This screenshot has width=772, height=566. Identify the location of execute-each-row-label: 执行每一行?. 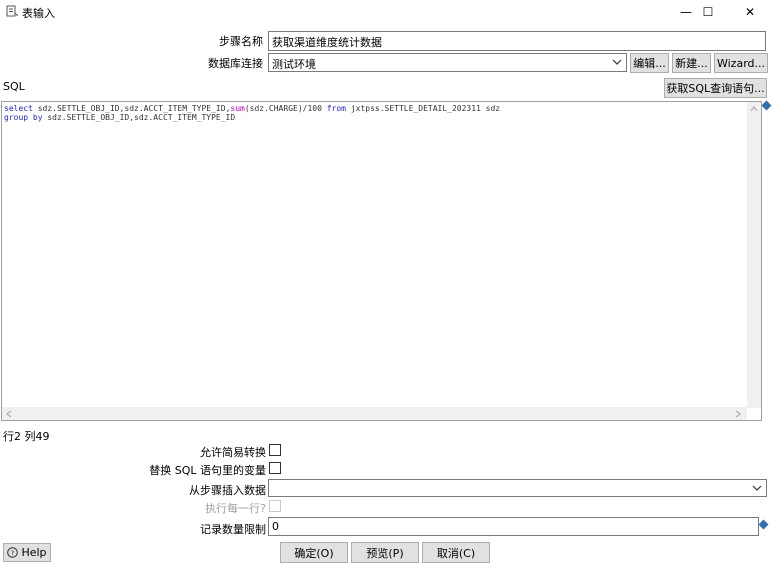
(235, 508).